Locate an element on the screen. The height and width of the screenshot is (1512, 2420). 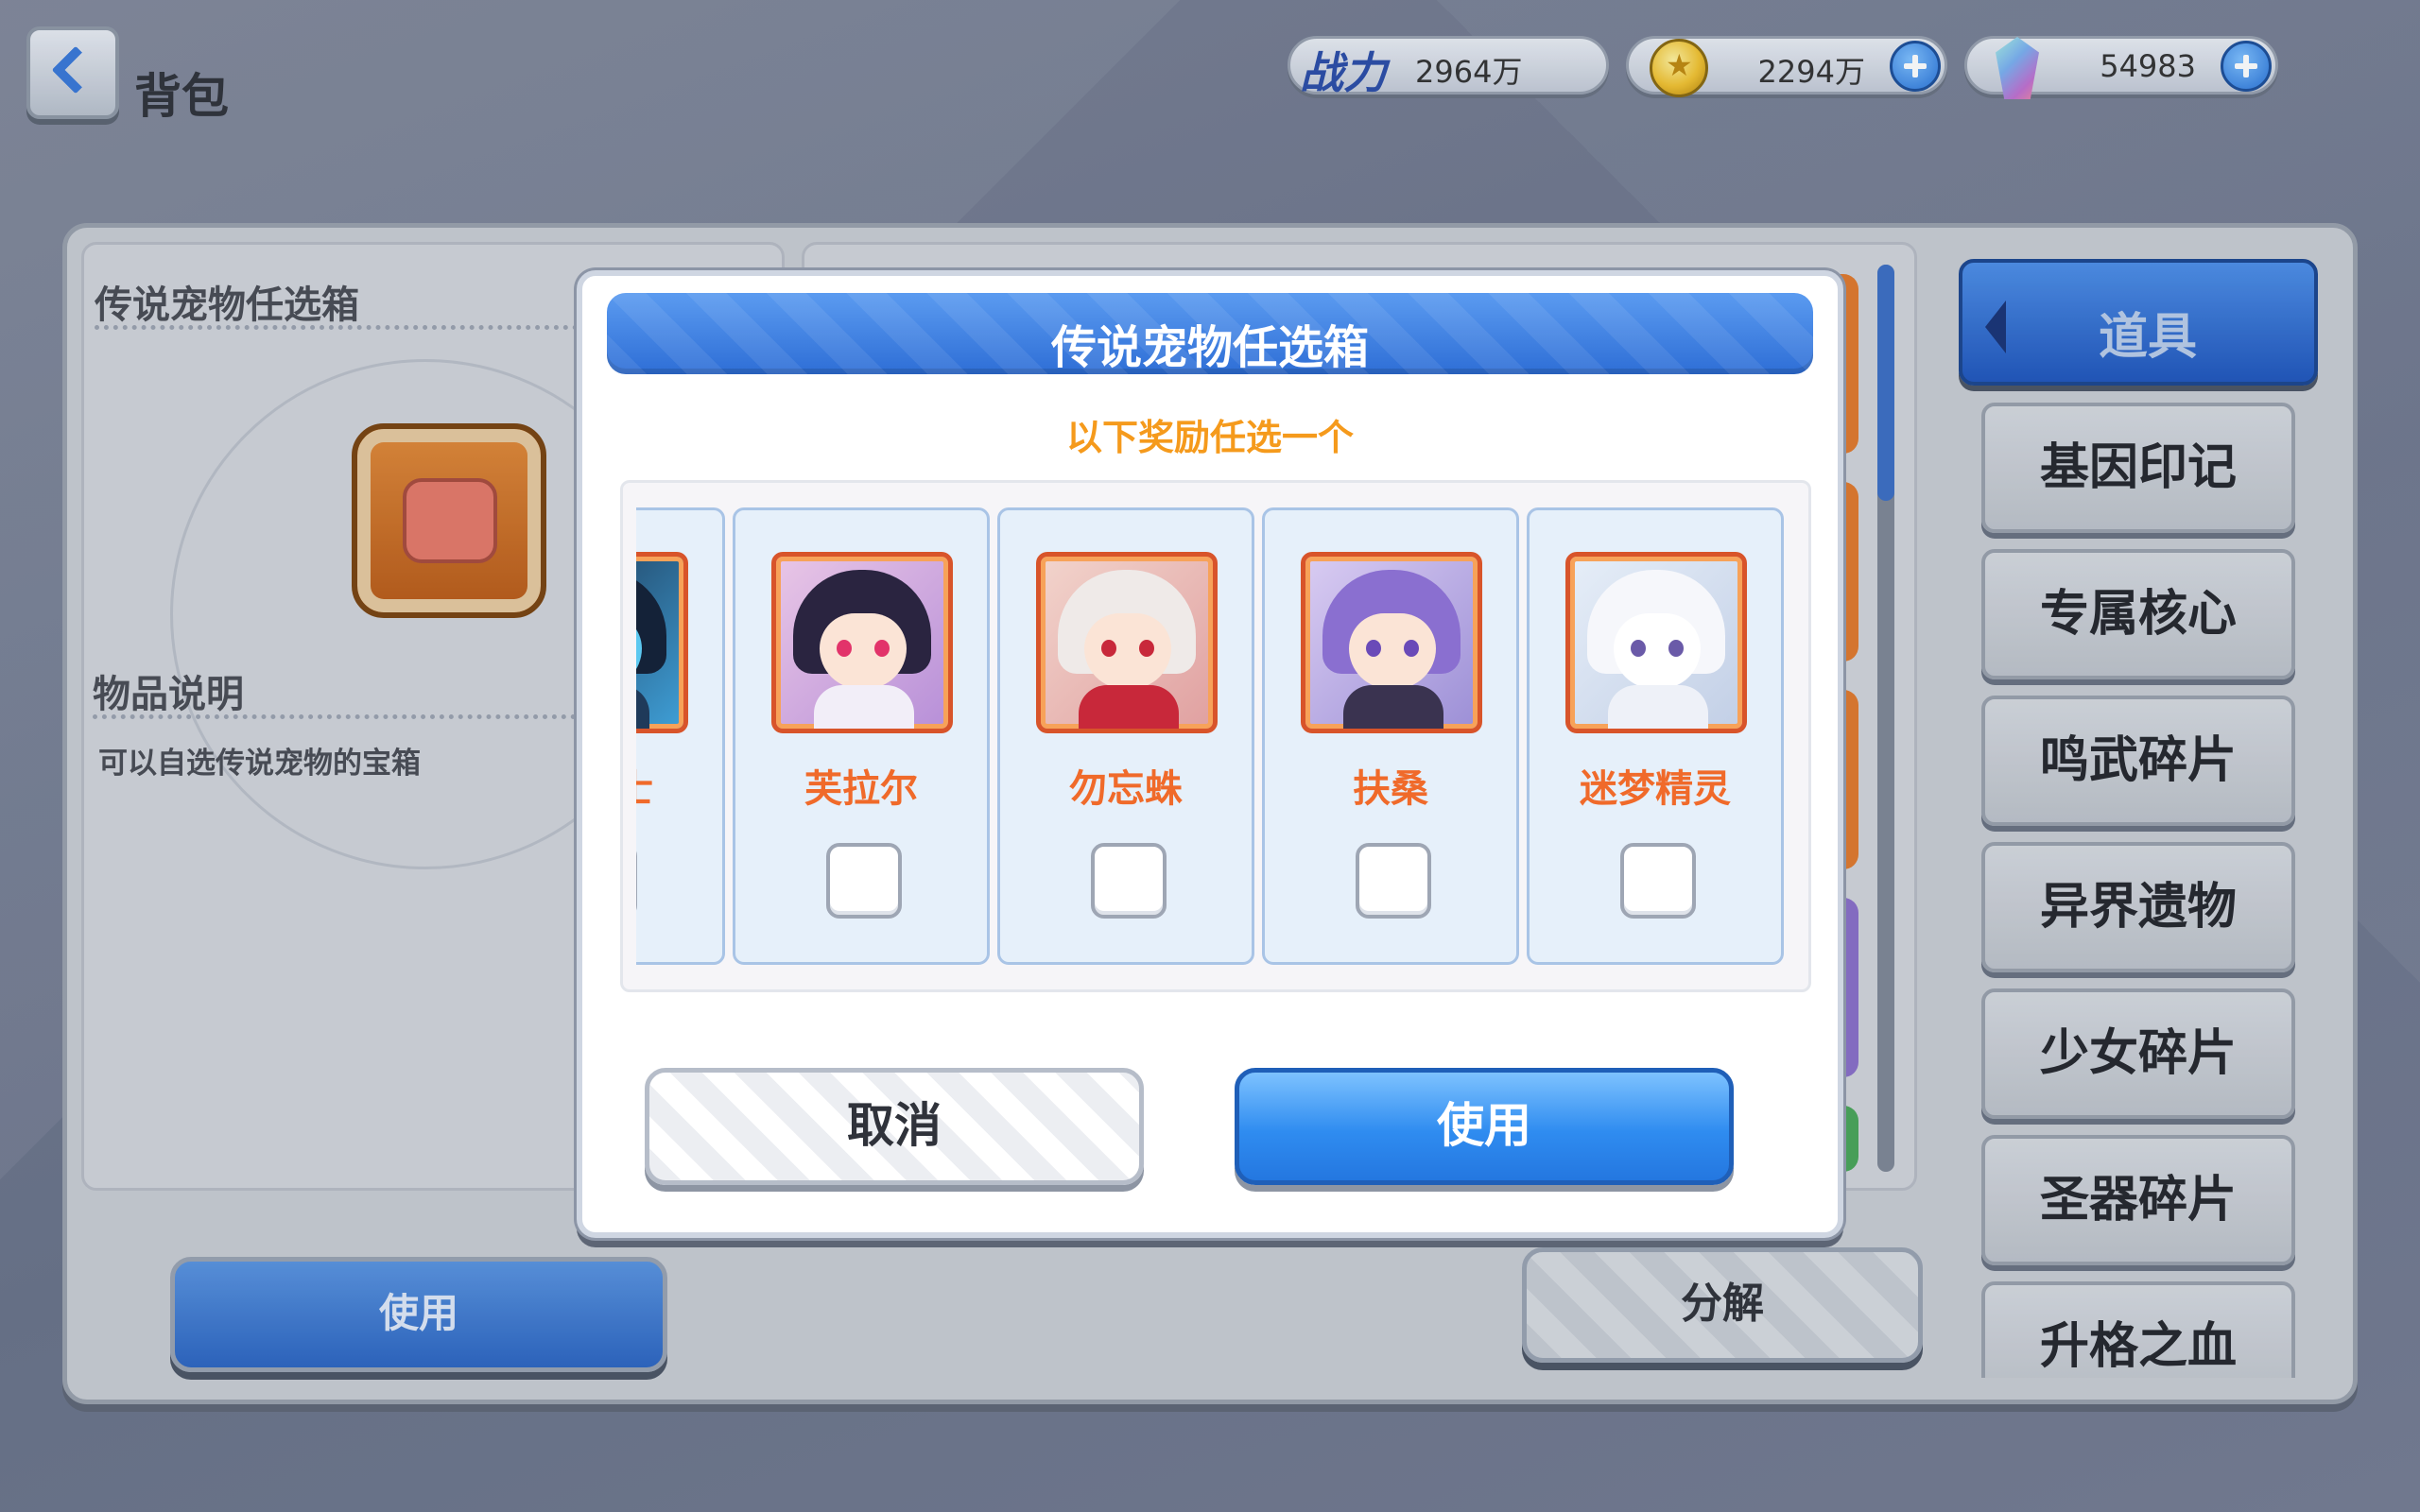
dialog-header: 传说宠物任选箱 is located at coordinates (1210, 333).